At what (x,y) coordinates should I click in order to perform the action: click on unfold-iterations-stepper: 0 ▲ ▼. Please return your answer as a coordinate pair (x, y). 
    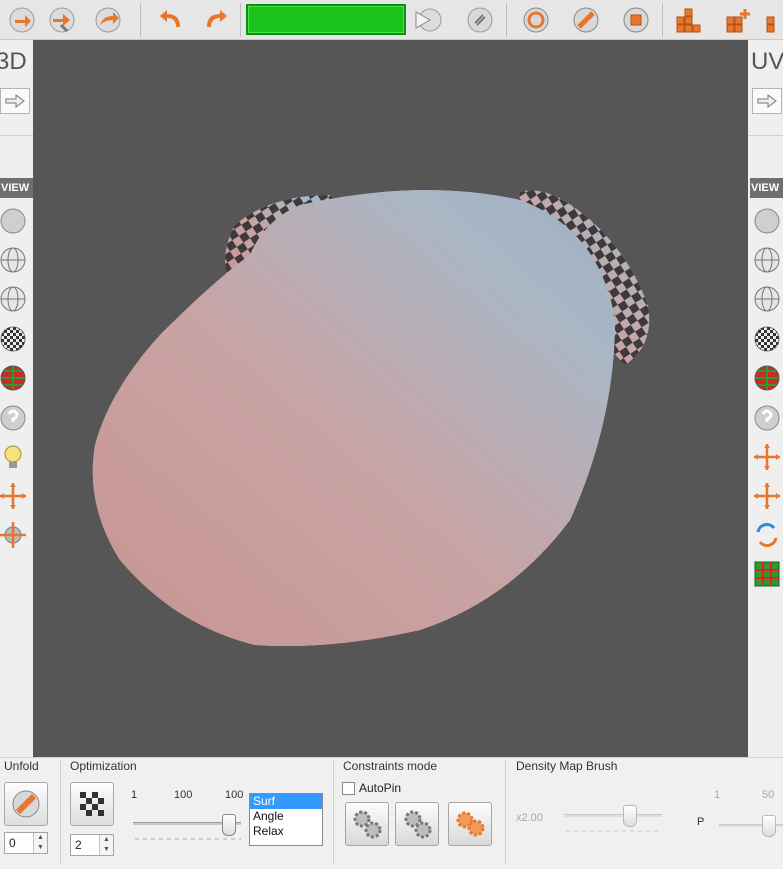
    Looking at the image, I should click on (26, 843).